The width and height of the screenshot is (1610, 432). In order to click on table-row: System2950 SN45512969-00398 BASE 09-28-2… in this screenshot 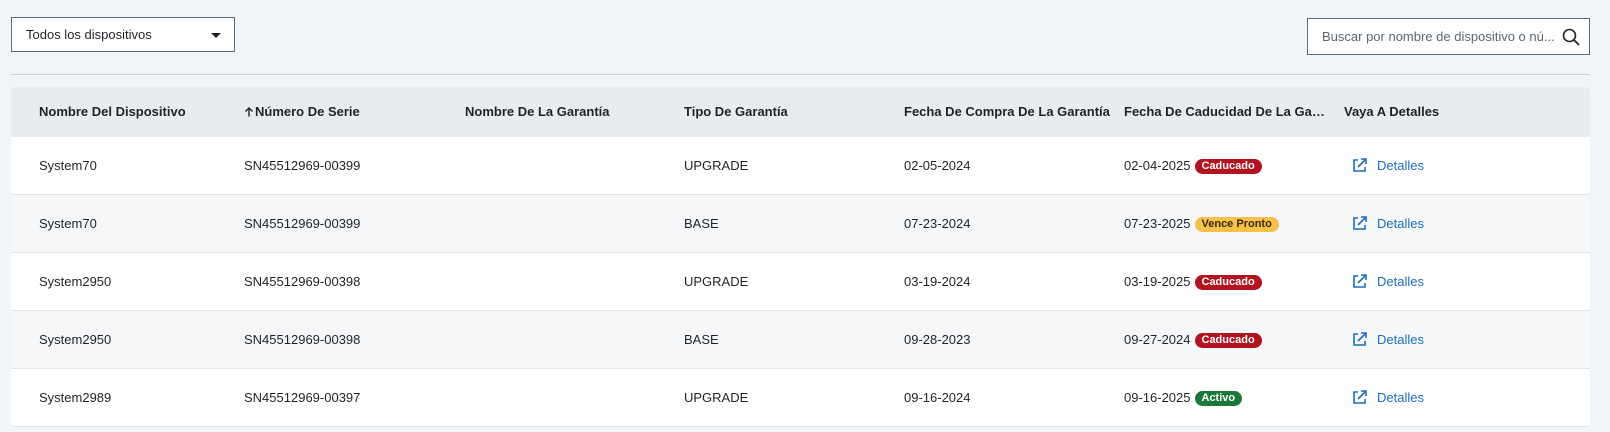, I will do `click(800, 340)`.